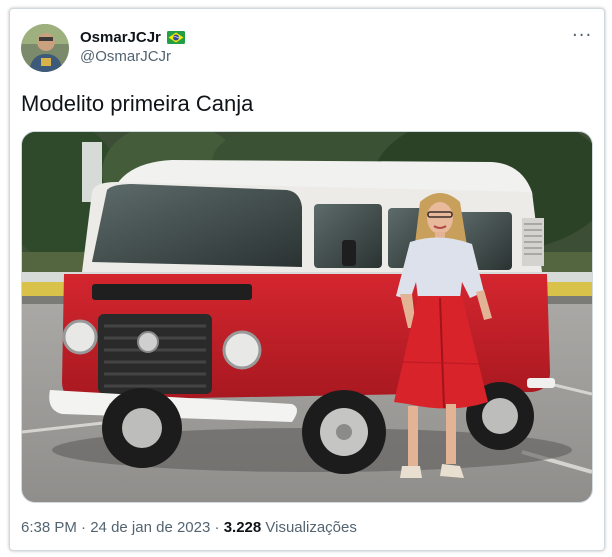  Describe the element at coordinates (242, 527) in the screenshot. I see `views-count: 3.228` at that location.